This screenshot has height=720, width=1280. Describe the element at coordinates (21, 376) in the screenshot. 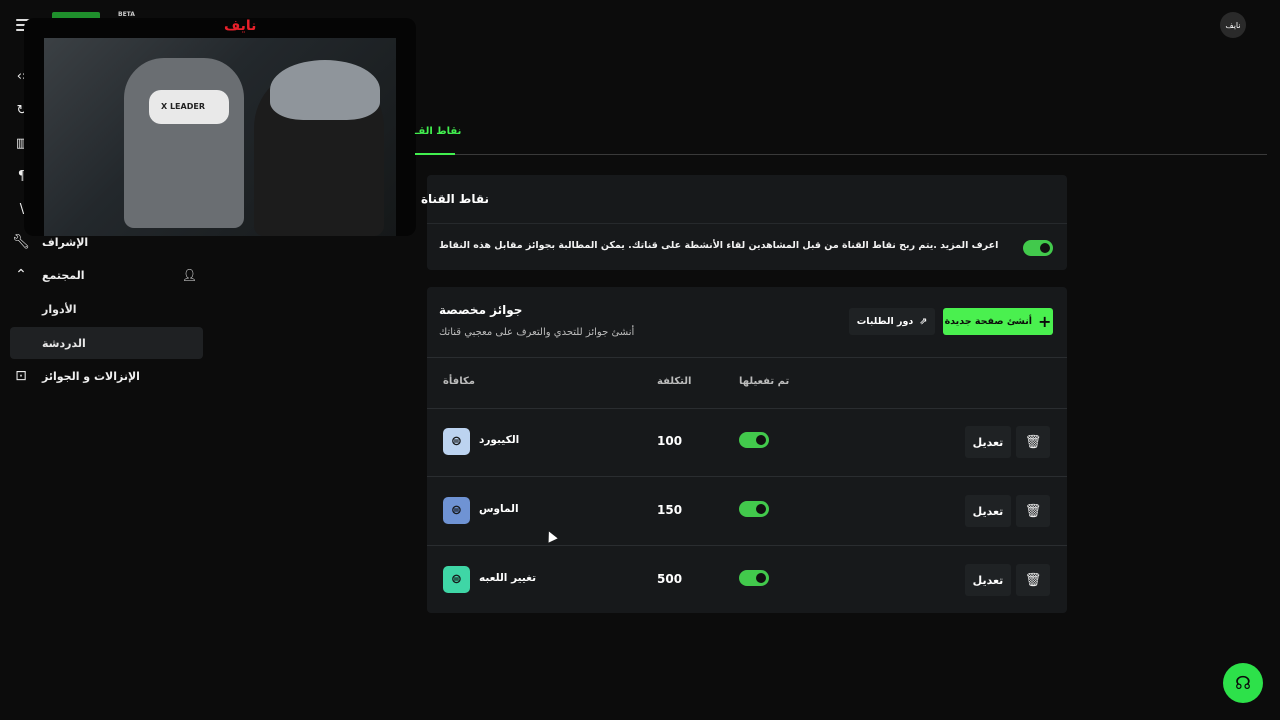

I see `gift-drop-icon: ⊡` at that location.